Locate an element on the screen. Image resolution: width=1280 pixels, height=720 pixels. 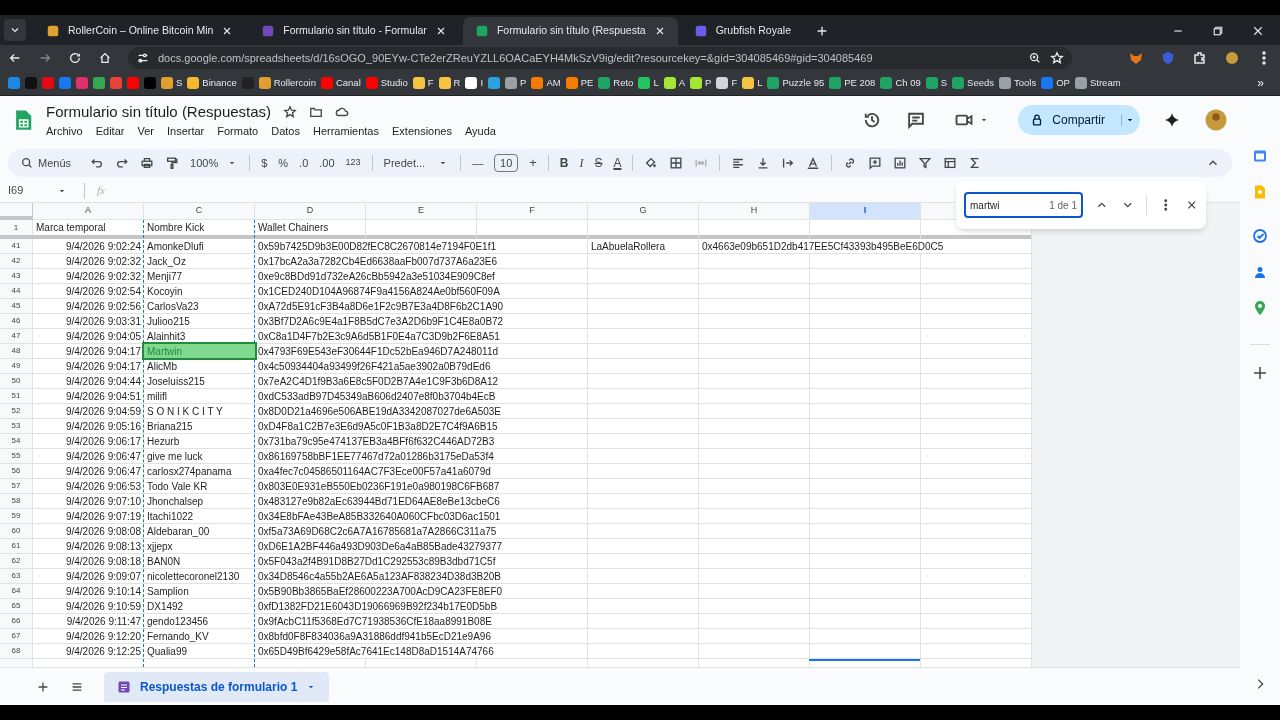
row-header: 51 is located at coordinates (16, 396).